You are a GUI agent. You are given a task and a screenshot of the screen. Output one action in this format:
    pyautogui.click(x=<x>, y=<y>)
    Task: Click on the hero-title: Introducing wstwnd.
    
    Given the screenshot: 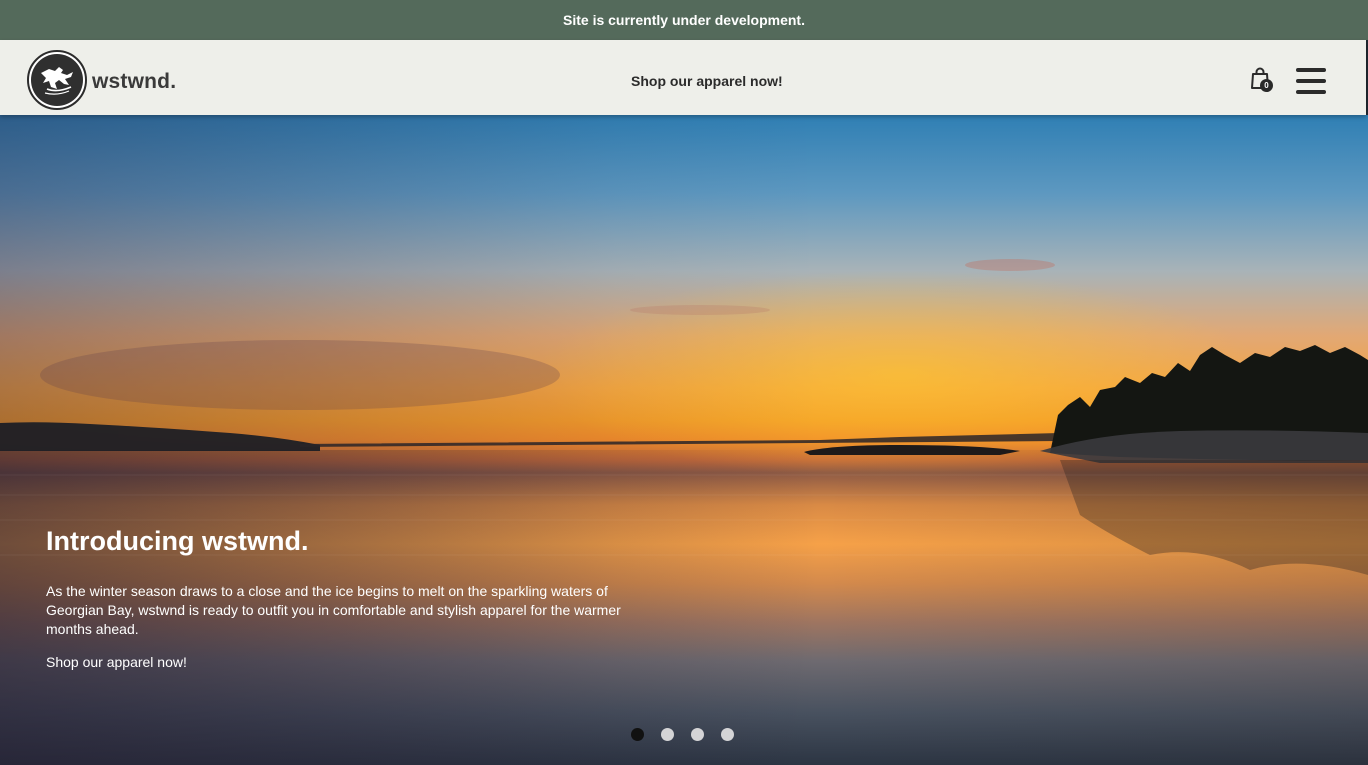 What is the action you would take?
    pyautogui.click(x=177, y=541)
    